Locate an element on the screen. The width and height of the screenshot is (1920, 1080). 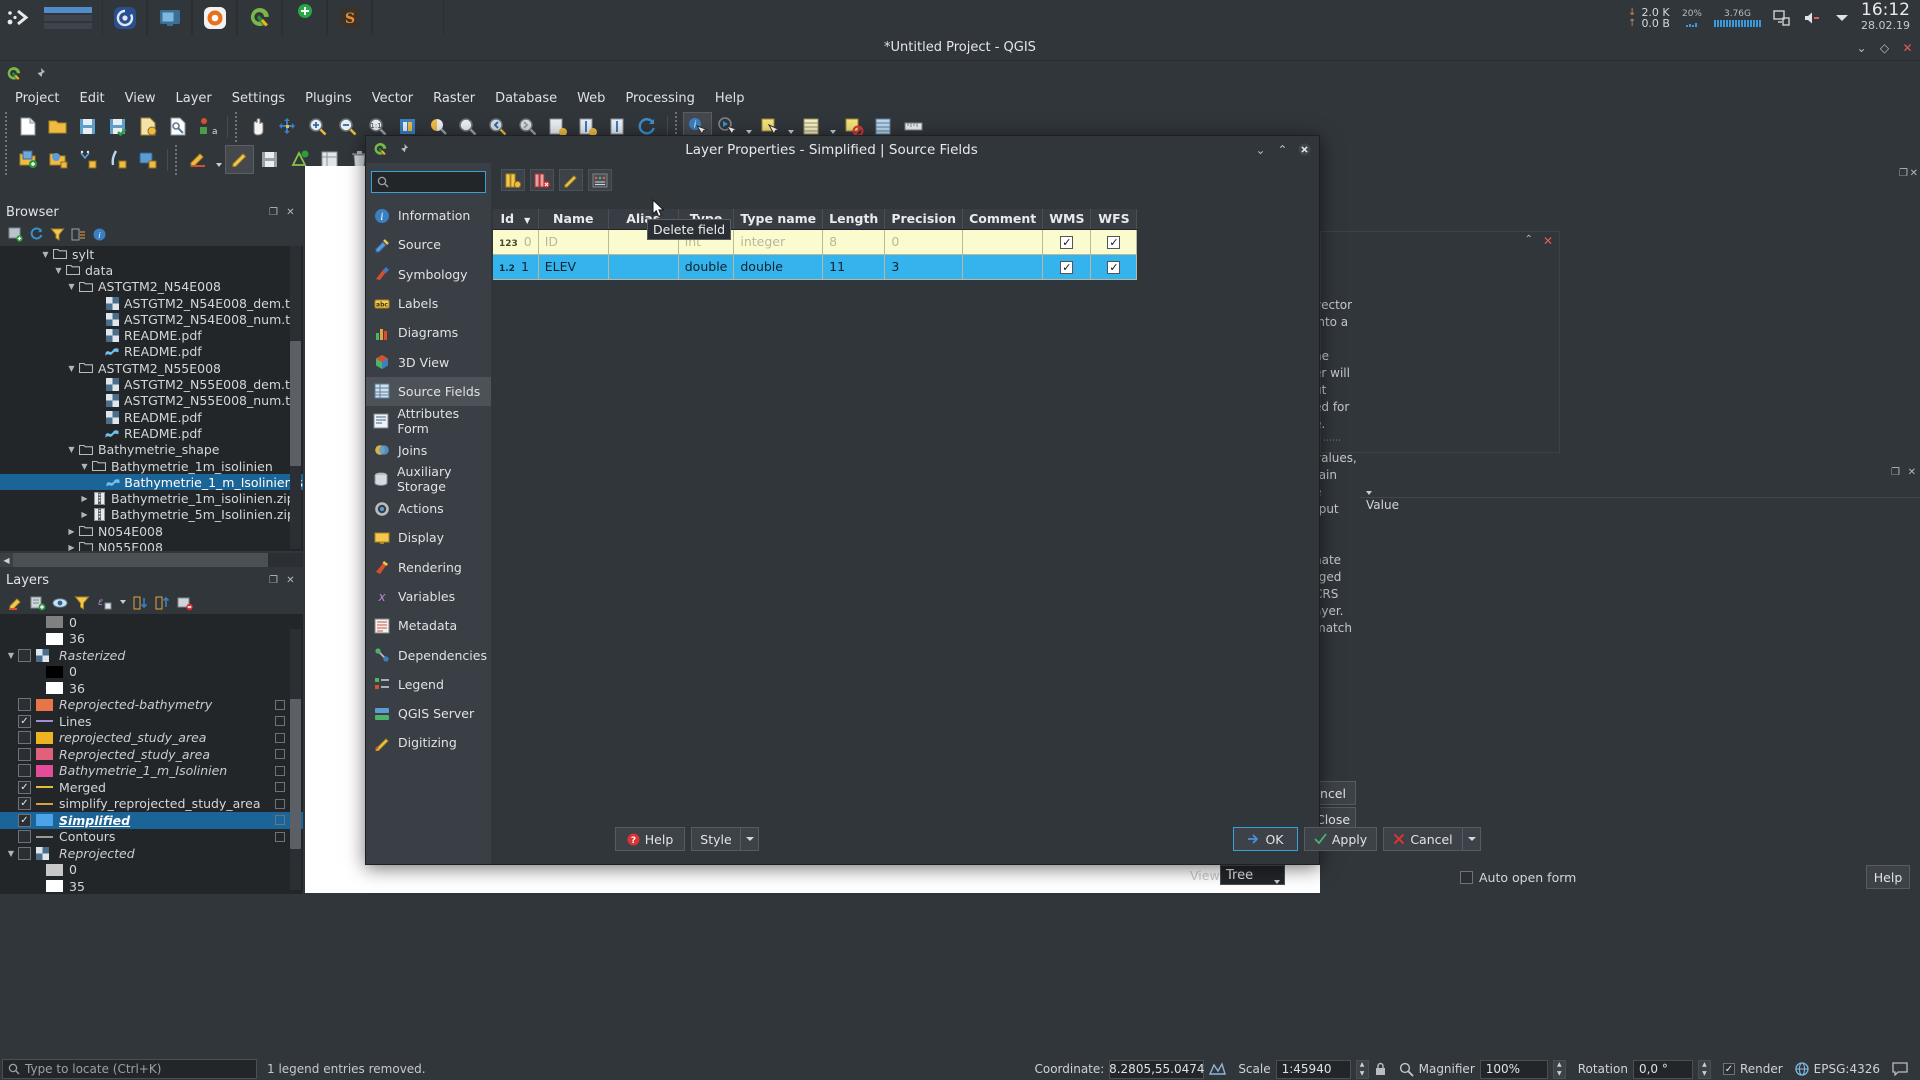
layer-item: Reprojected_study_area is located at coordinates (151, 754).